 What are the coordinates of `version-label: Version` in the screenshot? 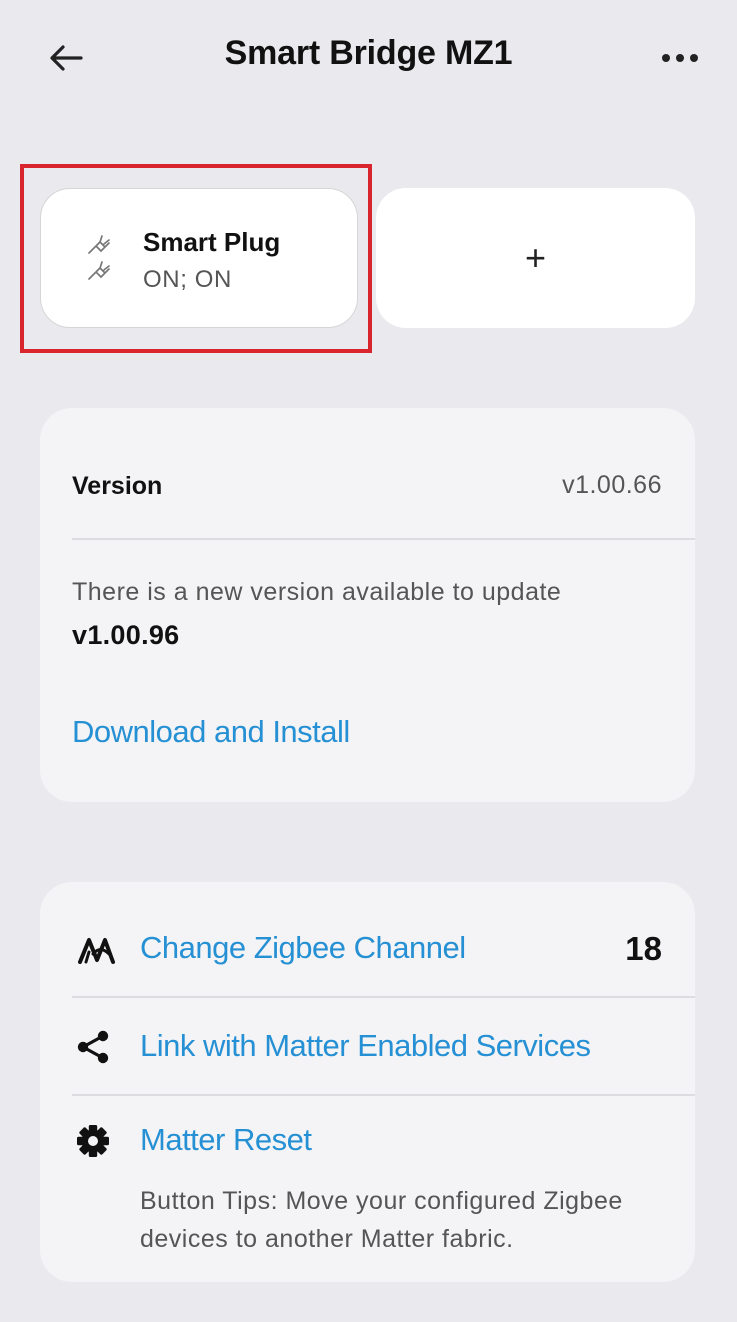 It's located at (117, 486).